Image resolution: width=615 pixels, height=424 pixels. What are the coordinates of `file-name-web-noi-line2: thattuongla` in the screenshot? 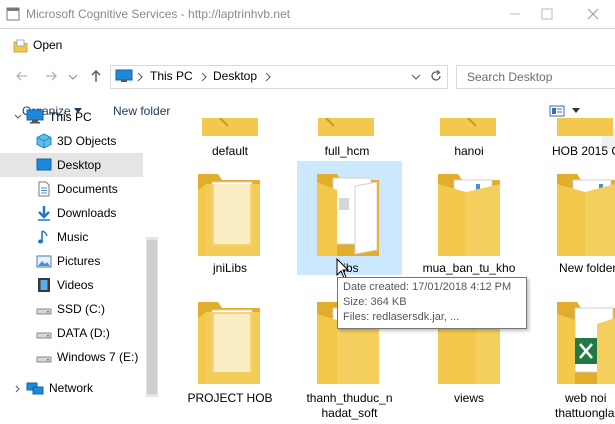 It's located at (584, 413).